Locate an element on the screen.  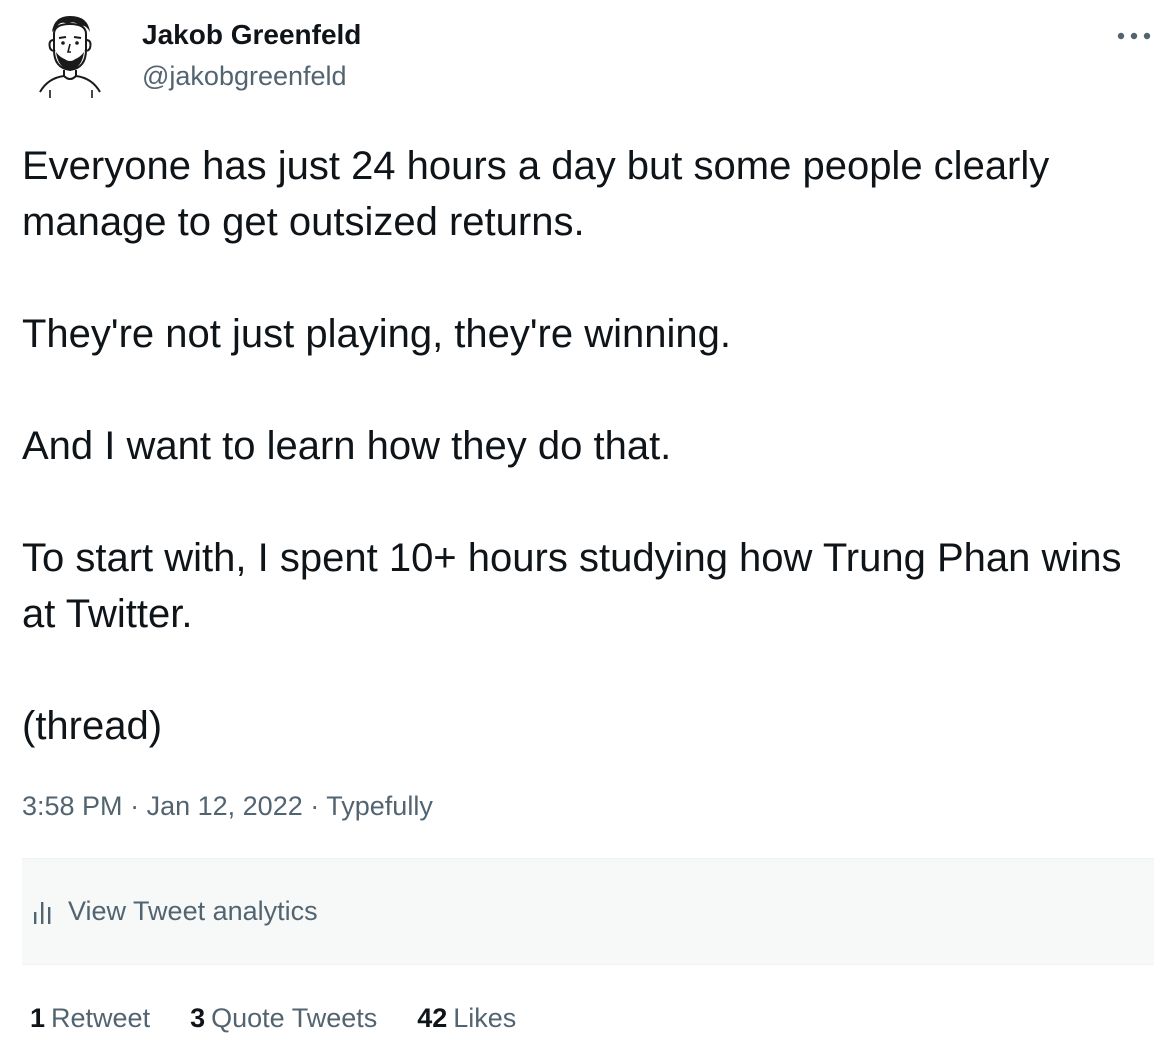
more-options-button is located at coordinates (1134, 36).